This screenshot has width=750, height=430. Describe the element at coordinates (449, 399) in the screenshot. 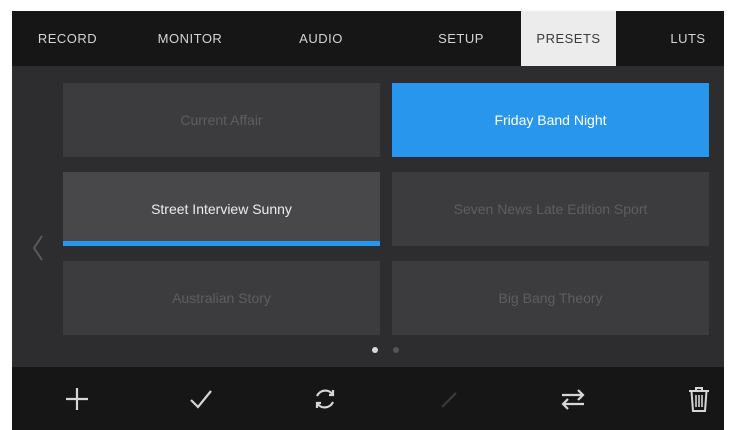

I see `pencil-icon` at that location.